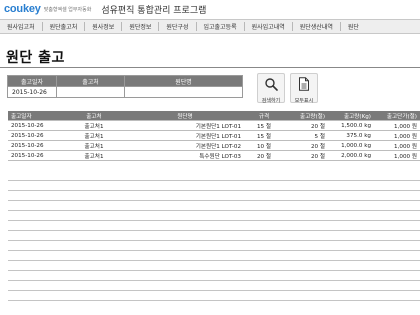  What do you see at coordinates (210, 9) in the screenshot?
I see `app-header: coukey 맞춤형엑셀 업무자동화 섬유편직 통합관리 프로그램` at bounding box center [210, 9].